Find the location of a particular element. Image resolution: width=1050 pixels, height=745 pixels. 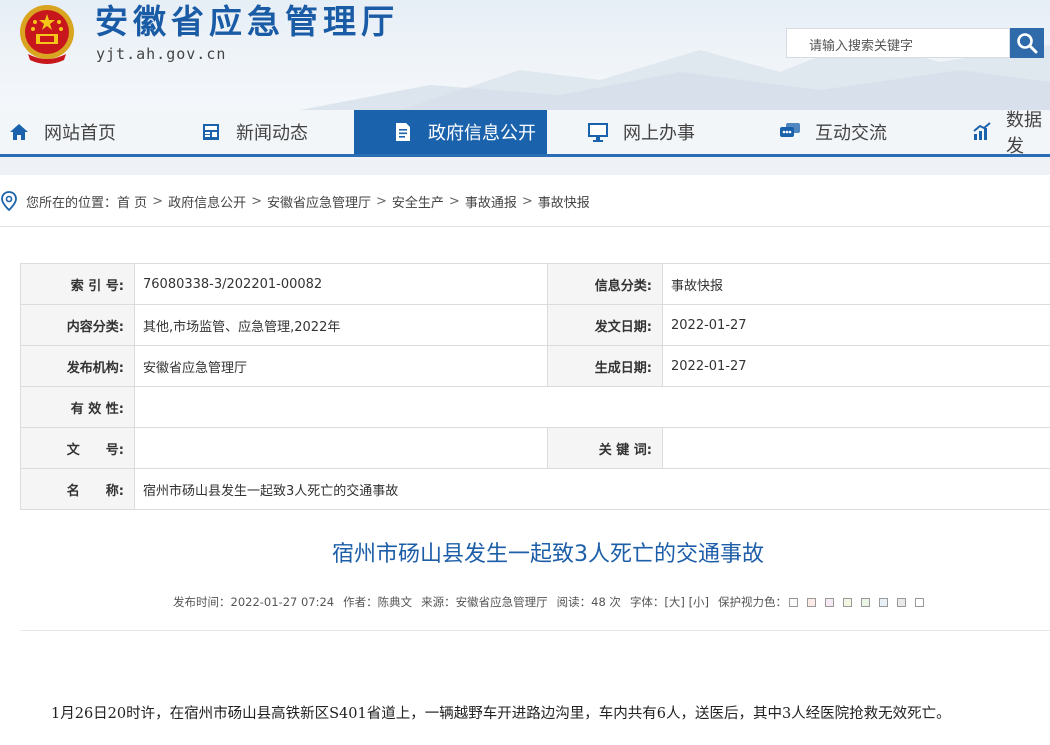

name-label: 名 称: is located at coordinates (77, 489).